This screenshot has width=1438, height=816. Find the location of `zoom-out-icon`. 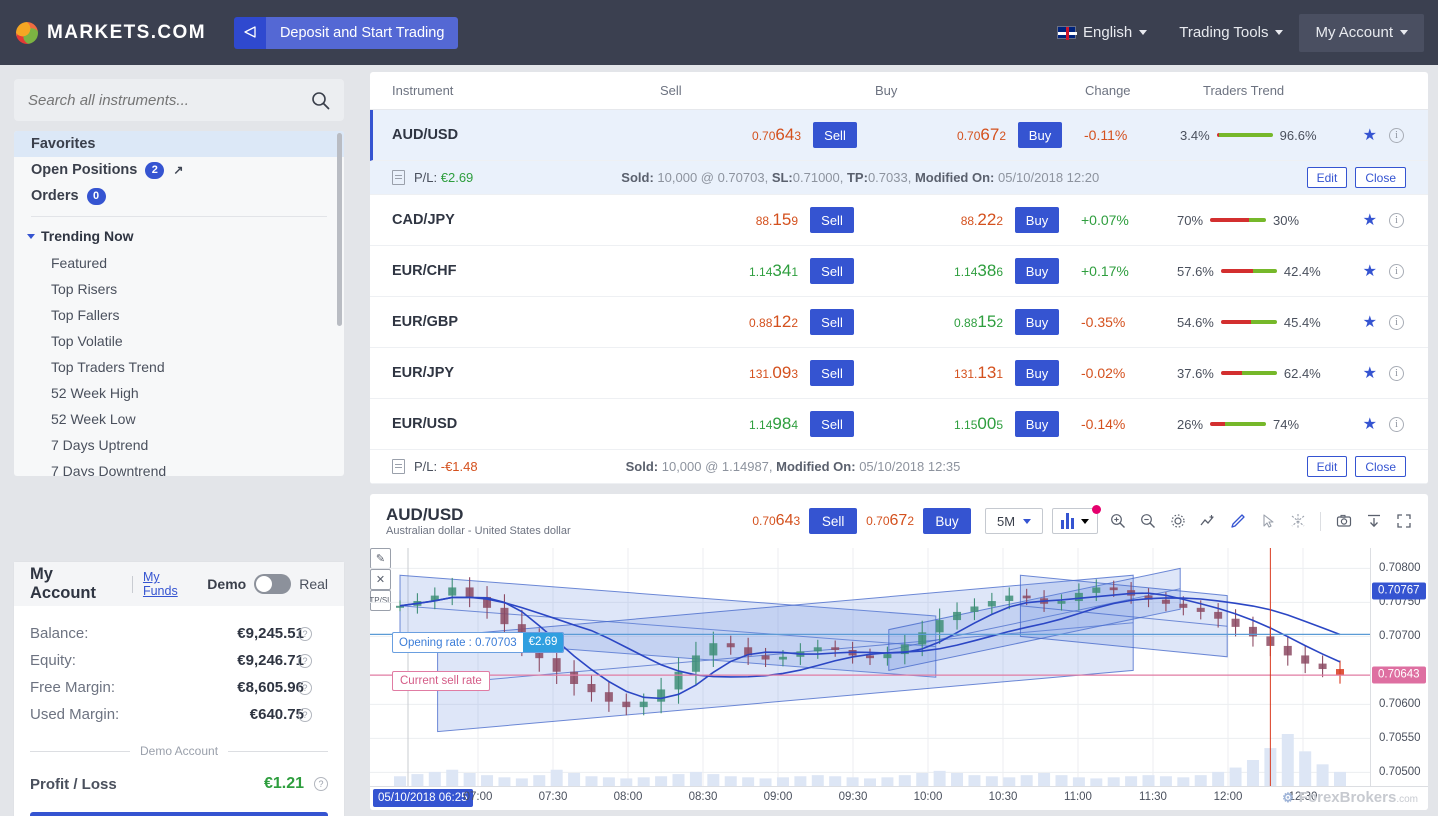

zoom-out-icon is located at coordinates (1147, 521).